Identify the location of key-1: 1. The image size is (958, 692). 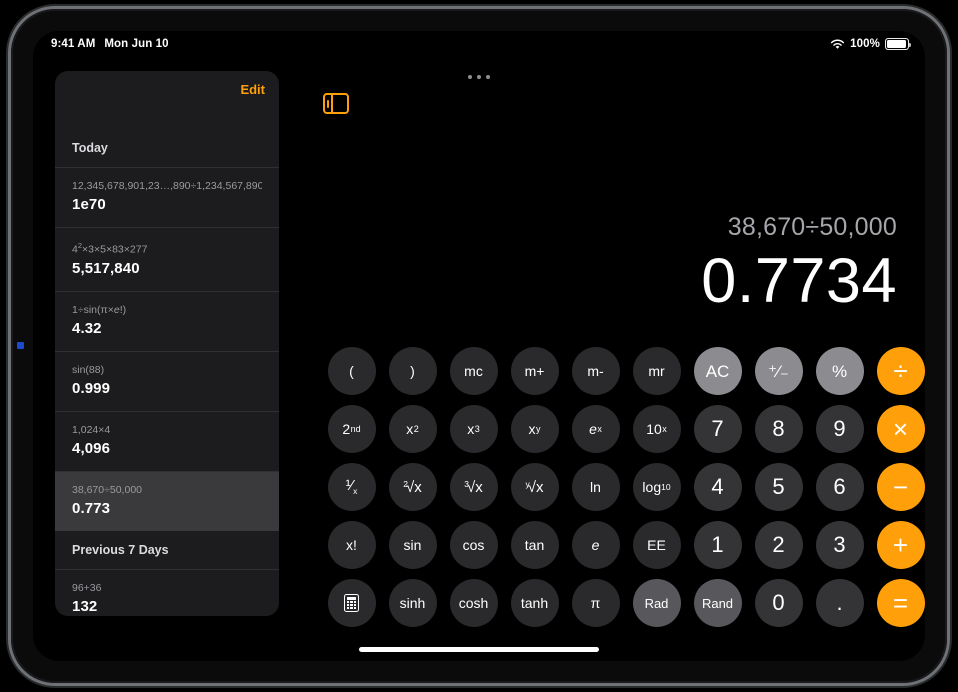
(717, 545).